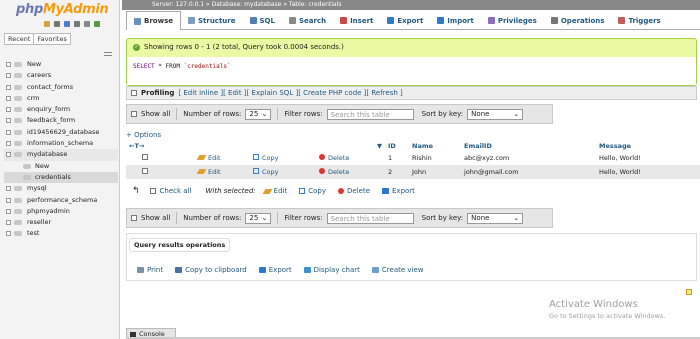  I want to click on check-all-label: Check all, so click(176, 191).